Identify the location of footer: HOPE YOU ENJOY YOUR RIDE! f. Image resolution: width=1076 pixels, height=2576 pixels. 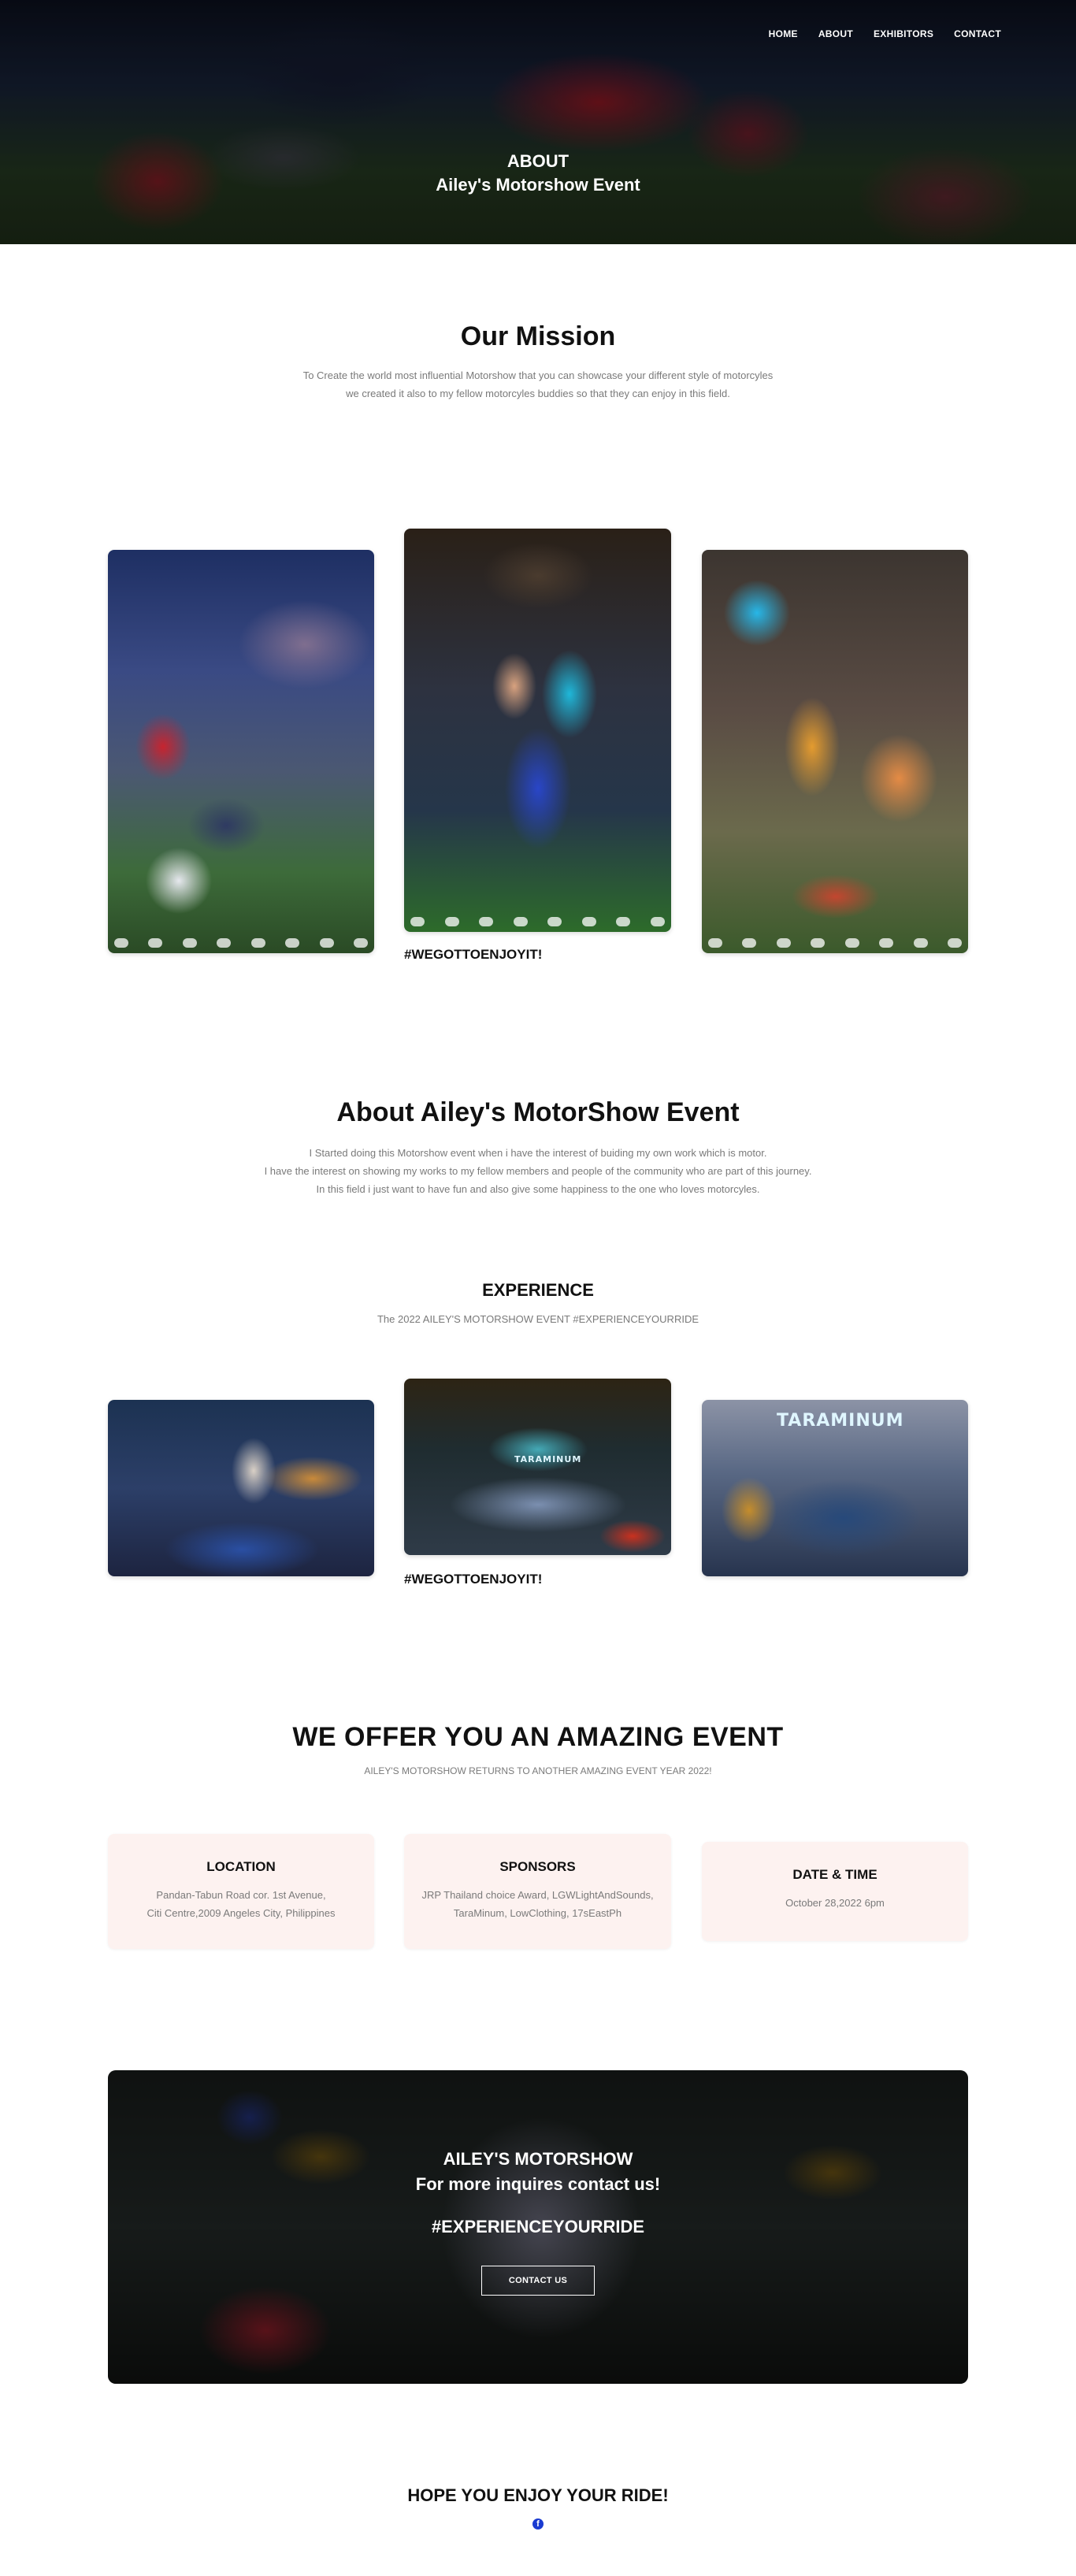
(538, 2507).